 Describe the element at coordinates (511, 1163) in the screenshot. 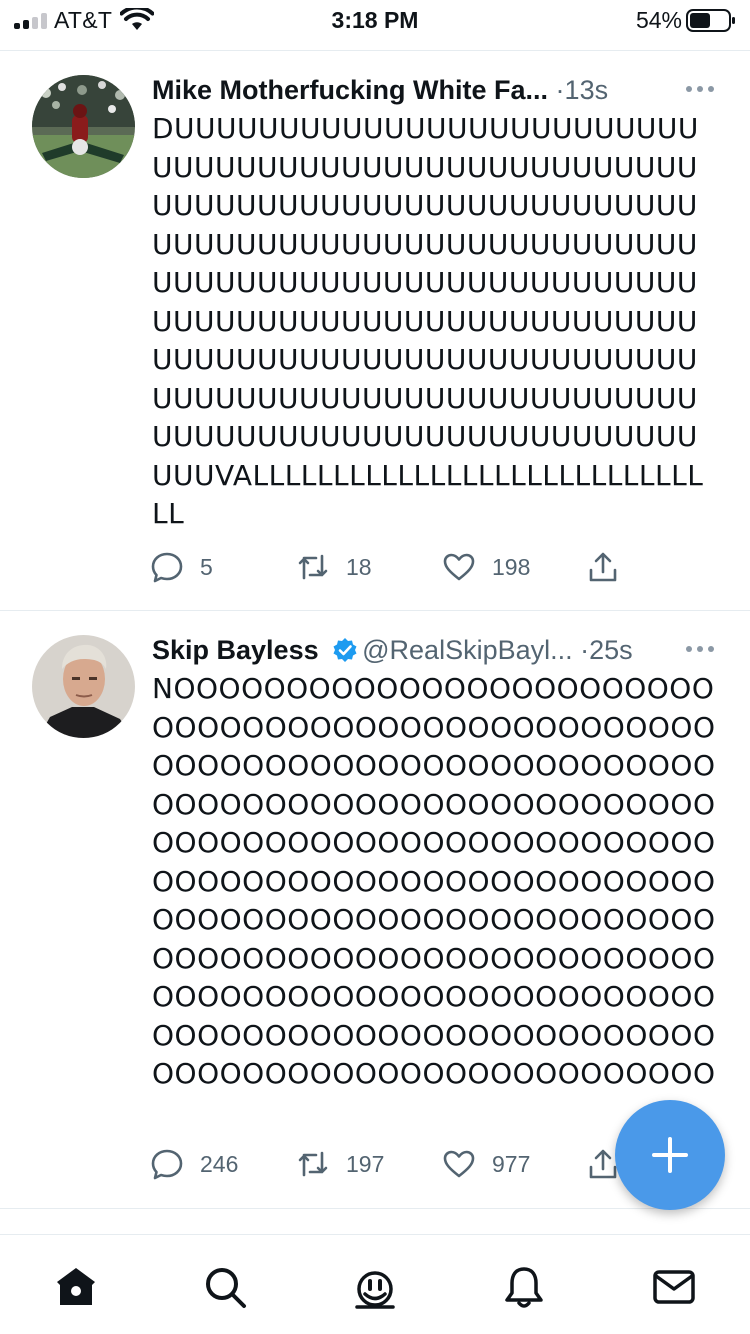

I see `like-count: 977` at that location.